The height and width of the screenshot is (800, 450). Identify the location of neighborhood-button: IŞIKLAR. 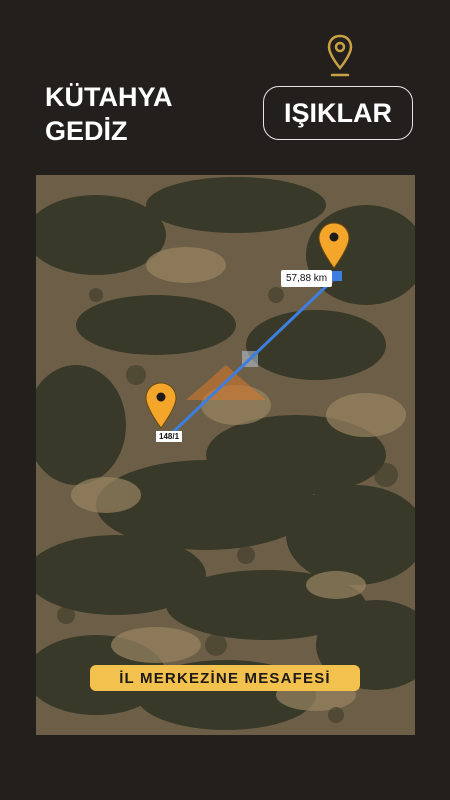
(338, 113).